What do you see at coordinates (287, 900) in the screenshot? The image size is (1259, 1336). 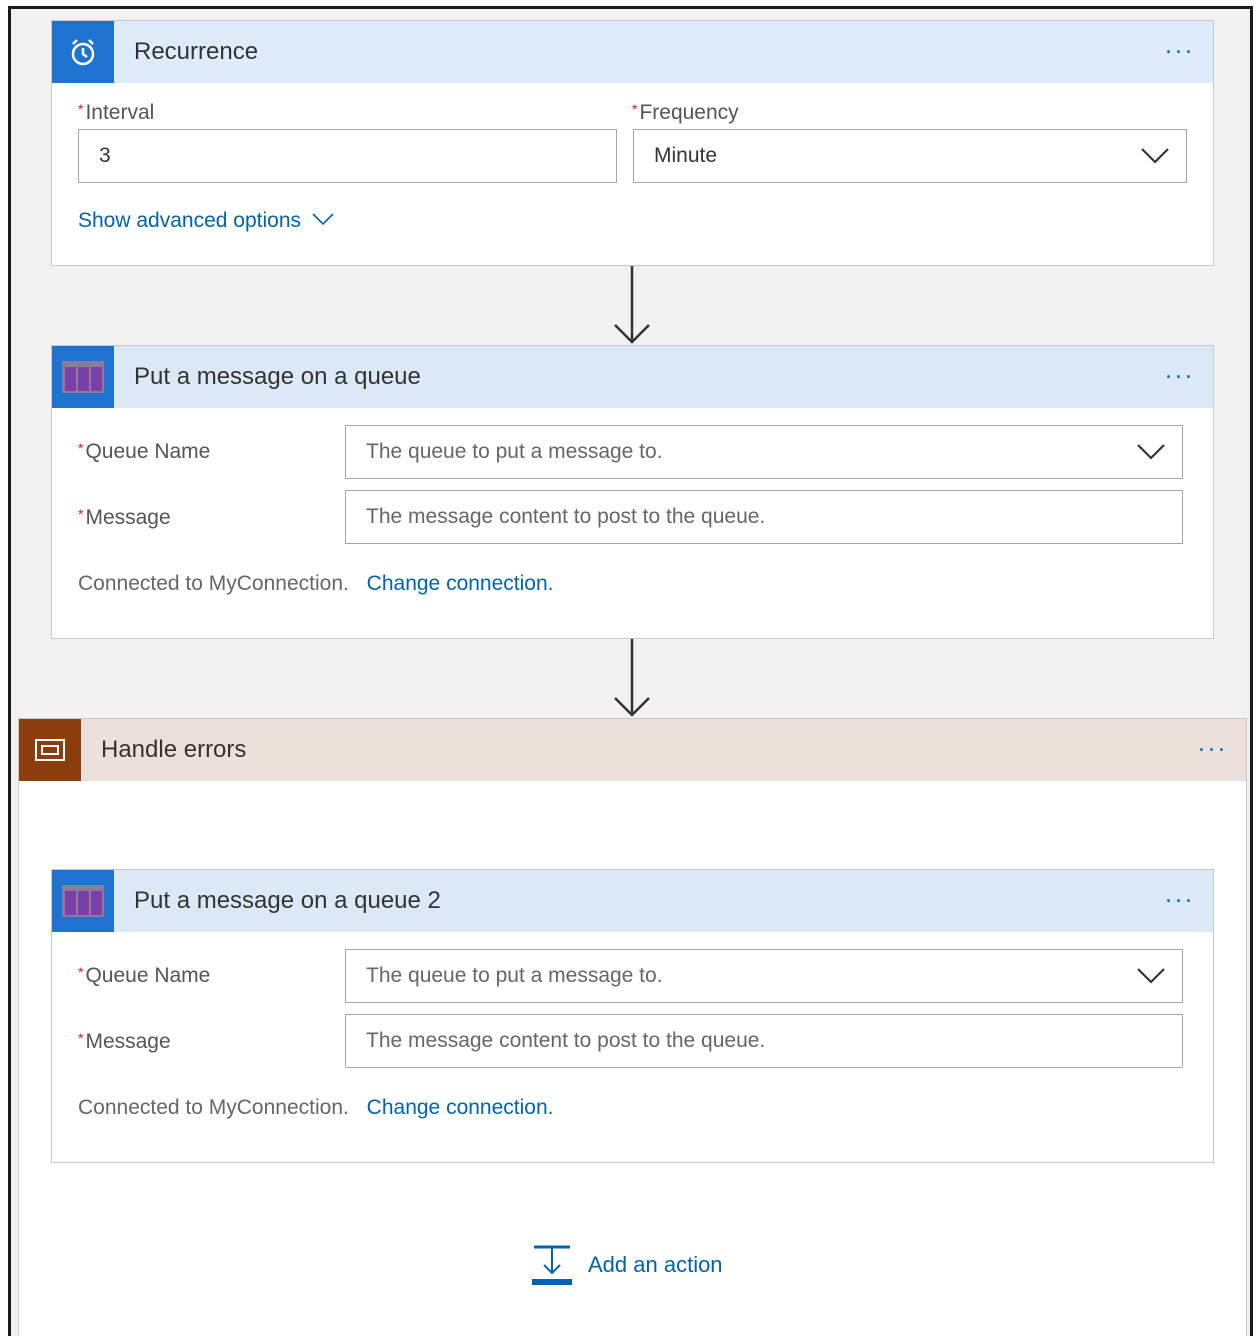 I see `queue-title-2: Put a message on a queue 2` at bounding box center [287, 900].